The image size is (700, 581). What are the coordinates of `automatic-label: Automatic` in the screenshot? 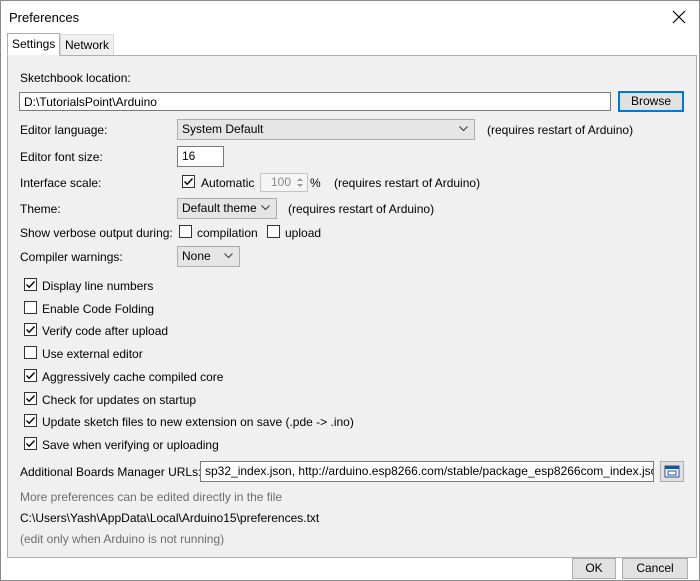 It's located at (228, 183).